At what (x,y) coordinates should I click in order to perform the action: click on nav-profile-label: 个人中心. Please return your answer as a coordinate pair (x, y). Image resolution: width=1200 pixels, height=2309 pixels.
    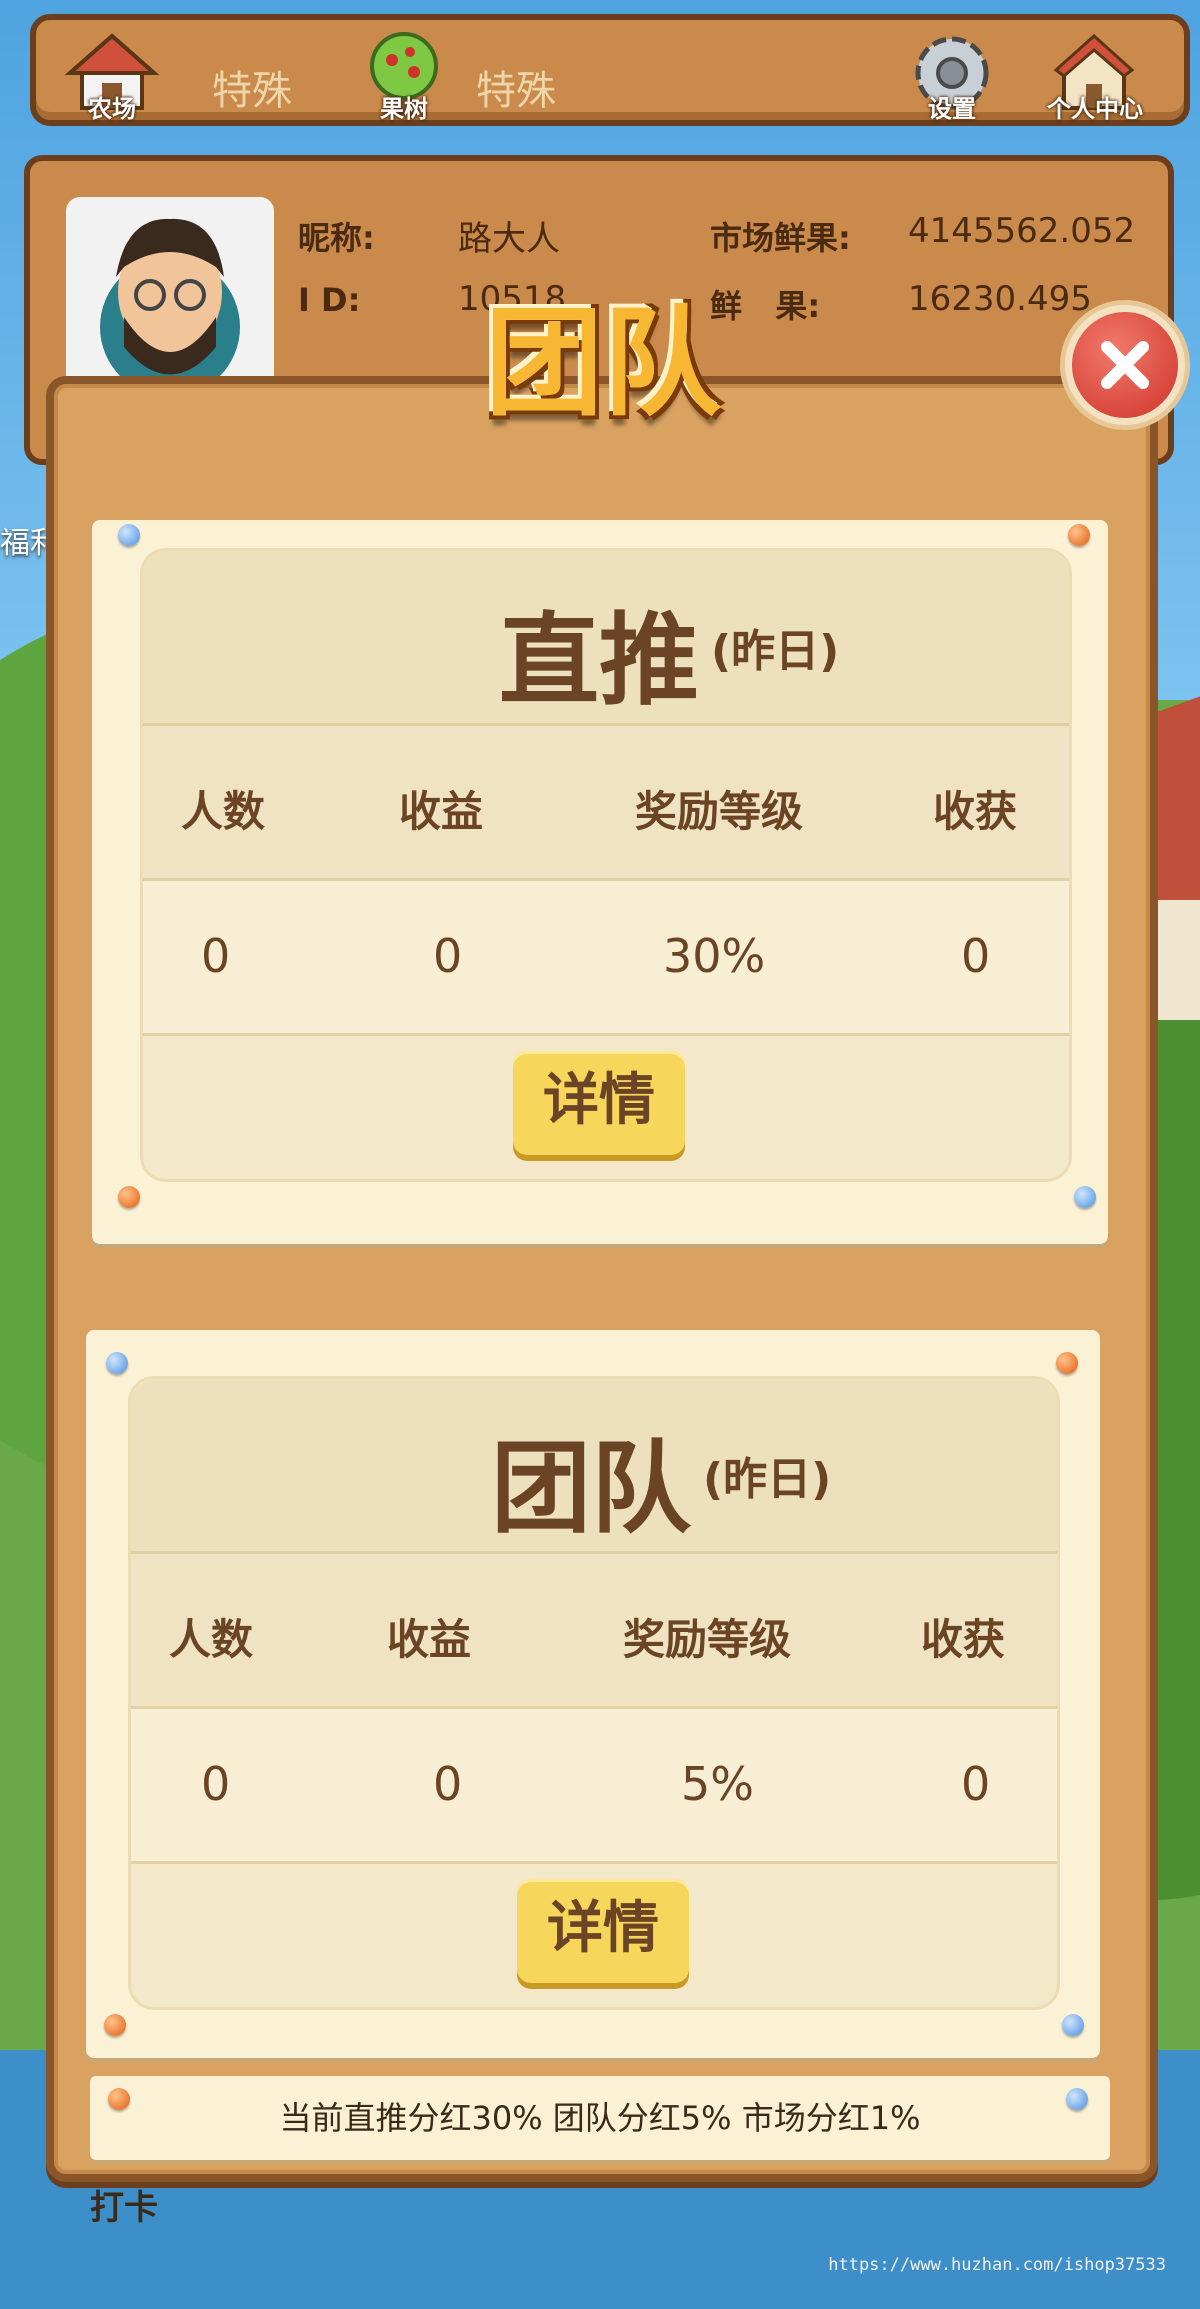
    Looking at the image, I should click on (1095, 109).